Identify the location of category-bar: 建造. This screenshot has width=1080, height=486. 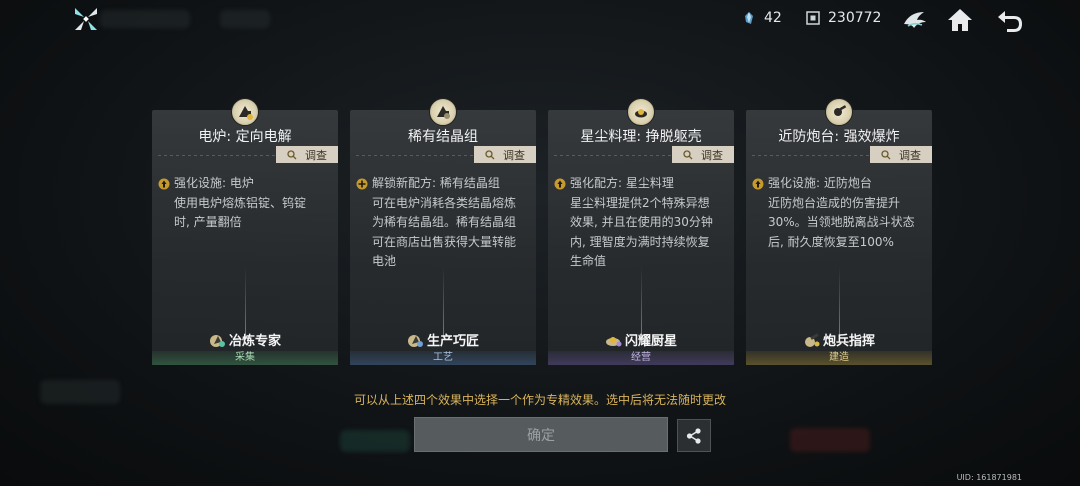
(839, 358).